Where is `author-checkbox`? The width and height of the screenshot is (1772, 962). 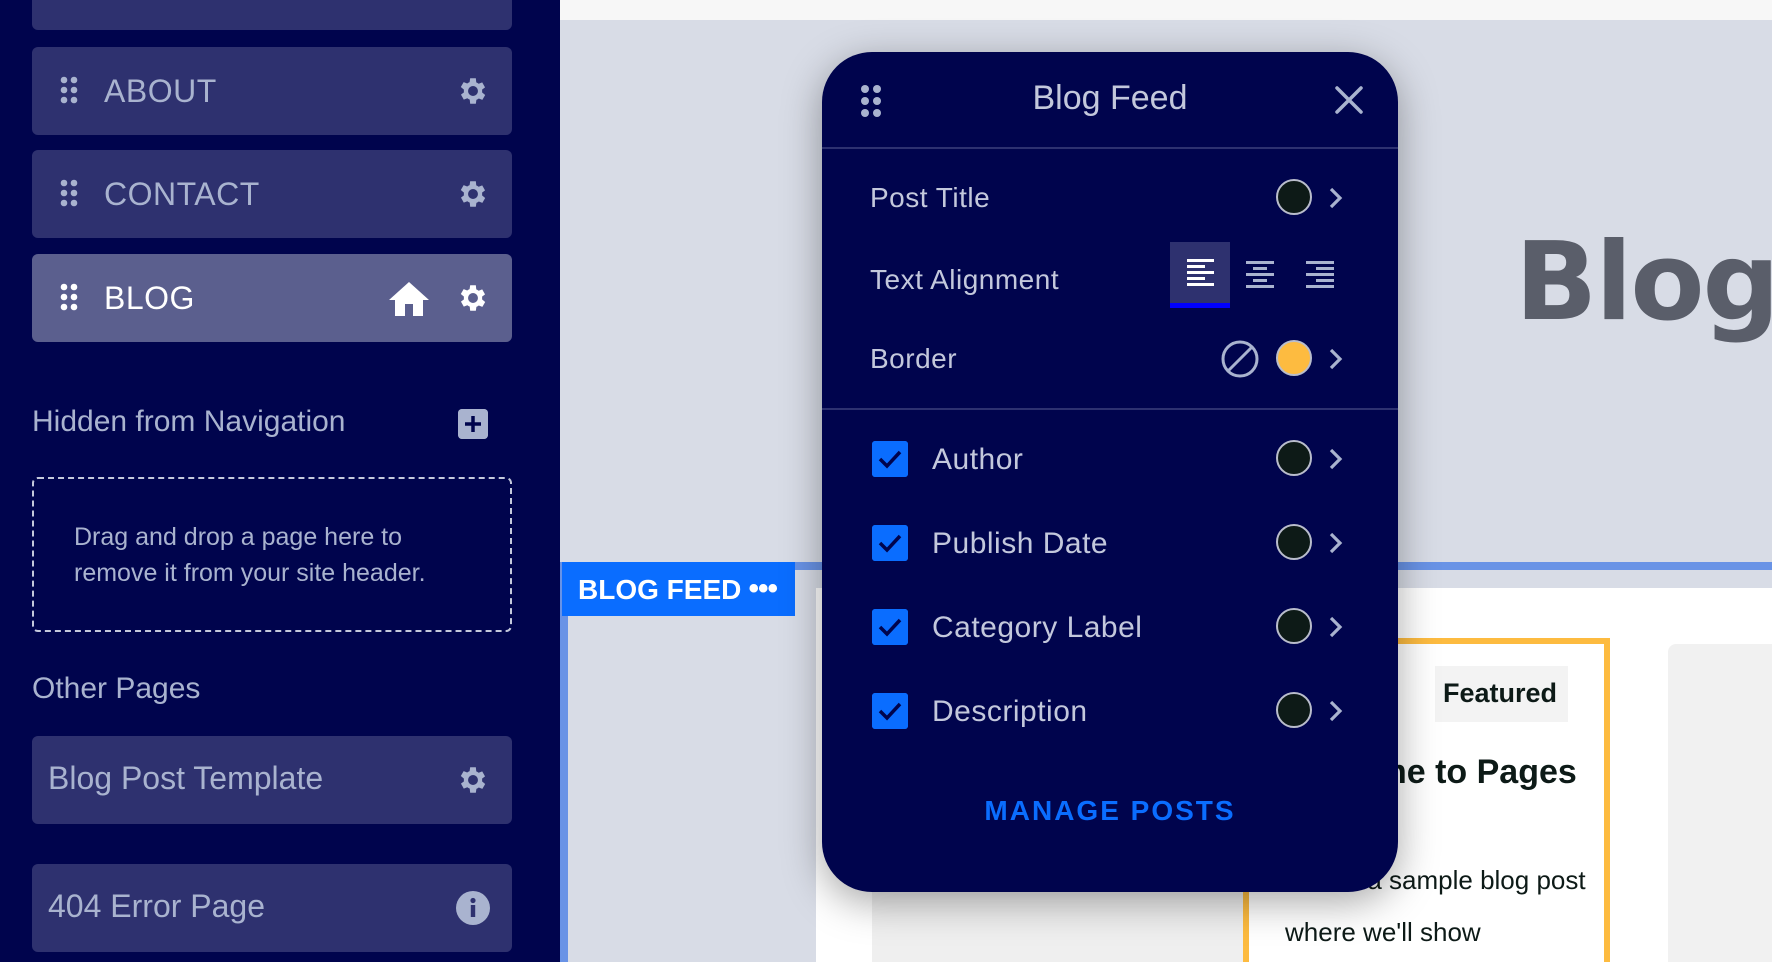 author-checkbox is located at coordinates (890, 459).